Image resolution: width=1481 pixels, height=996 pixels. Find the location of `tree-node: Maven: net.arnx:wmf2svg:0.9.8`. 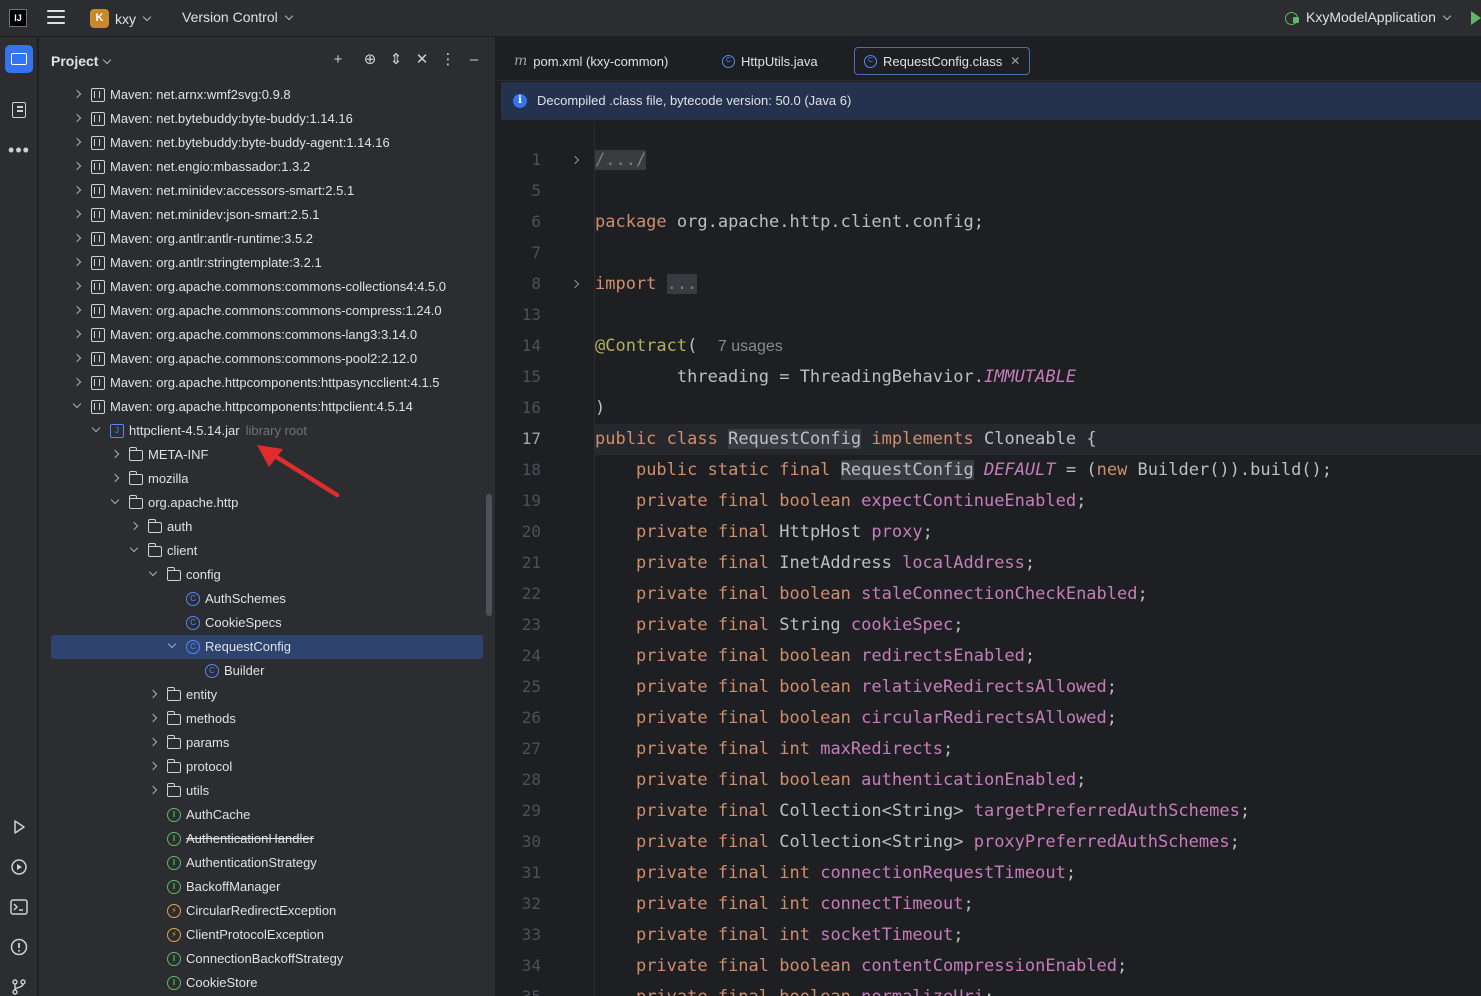

tree-node: Maven: net.arnx:wmf2svg:0.9.8 is located at coordinates (267, 95).